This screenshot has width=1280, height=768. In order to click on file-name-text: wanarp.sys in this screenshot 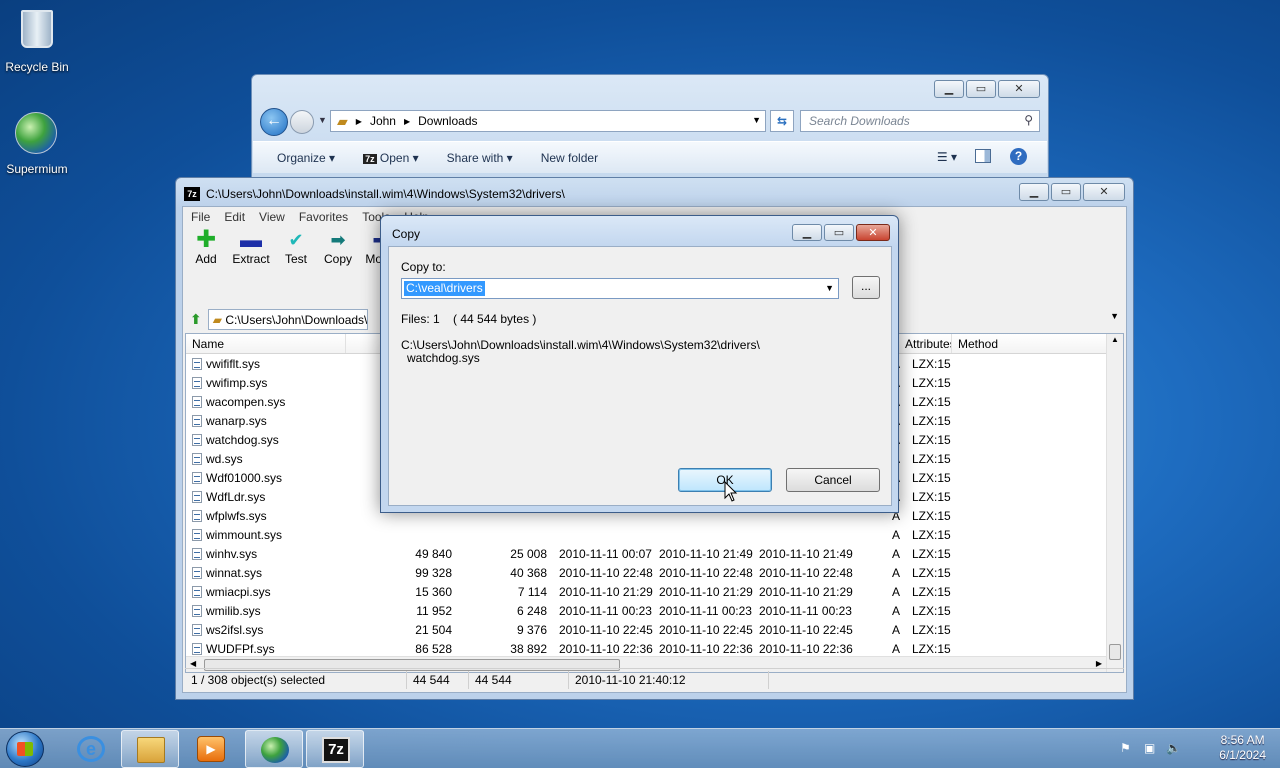, I will do `click(236, 420)`.